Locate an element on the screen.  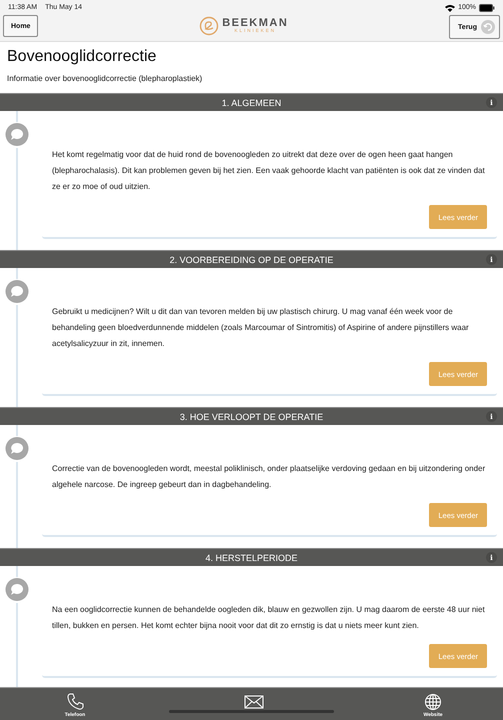
logo-name: BEEKMAN is located at coordinates (255, 24).